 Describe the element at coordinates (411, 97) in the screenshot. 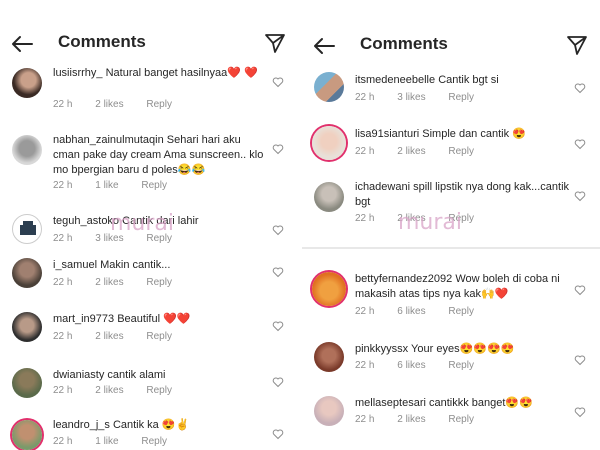

I see `comment-likes: 3 likes` at that location.